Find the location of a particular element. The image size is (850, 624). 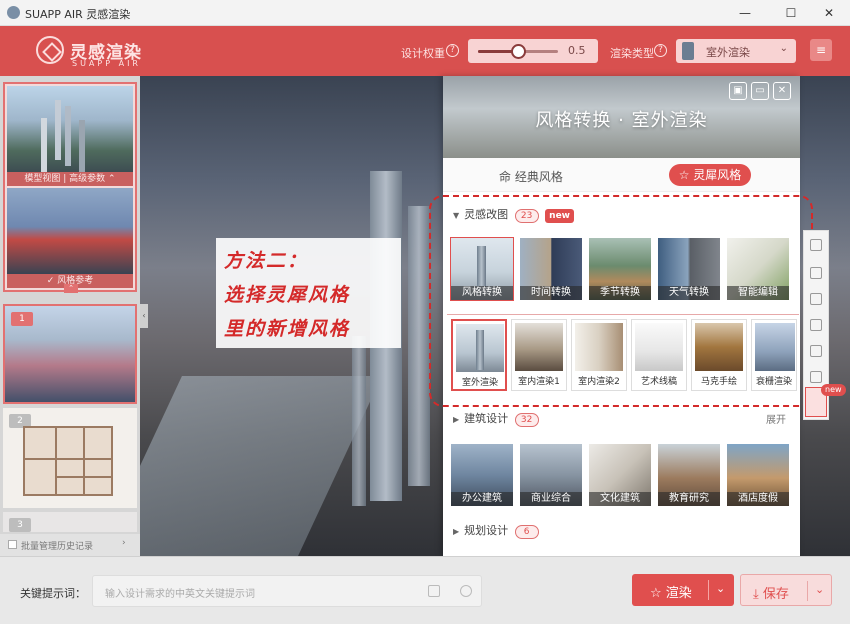

render-button: ☆ 渲染 ⌄ is located at coordinates (683, 590).